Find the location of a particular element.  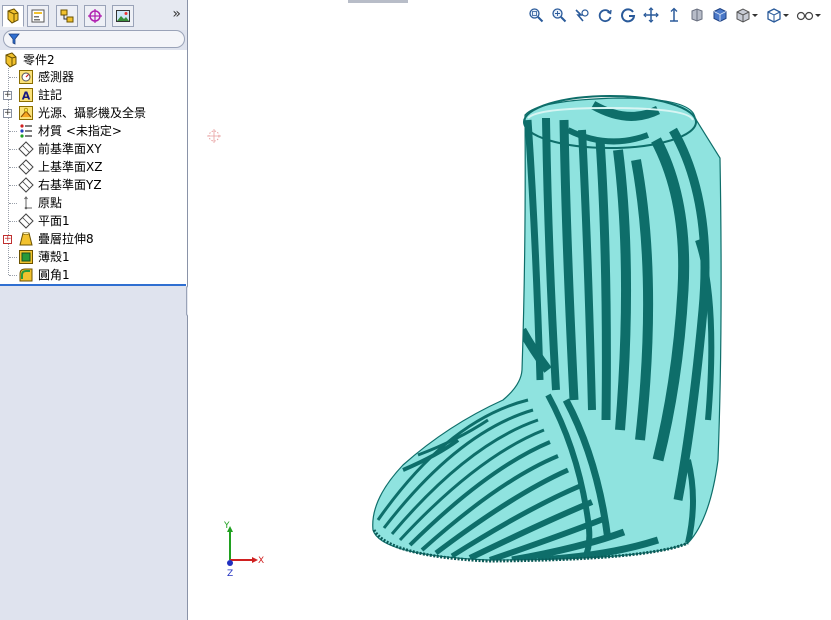

tree-item-fillet: 圓角1 is located at coordinates (44, 275).